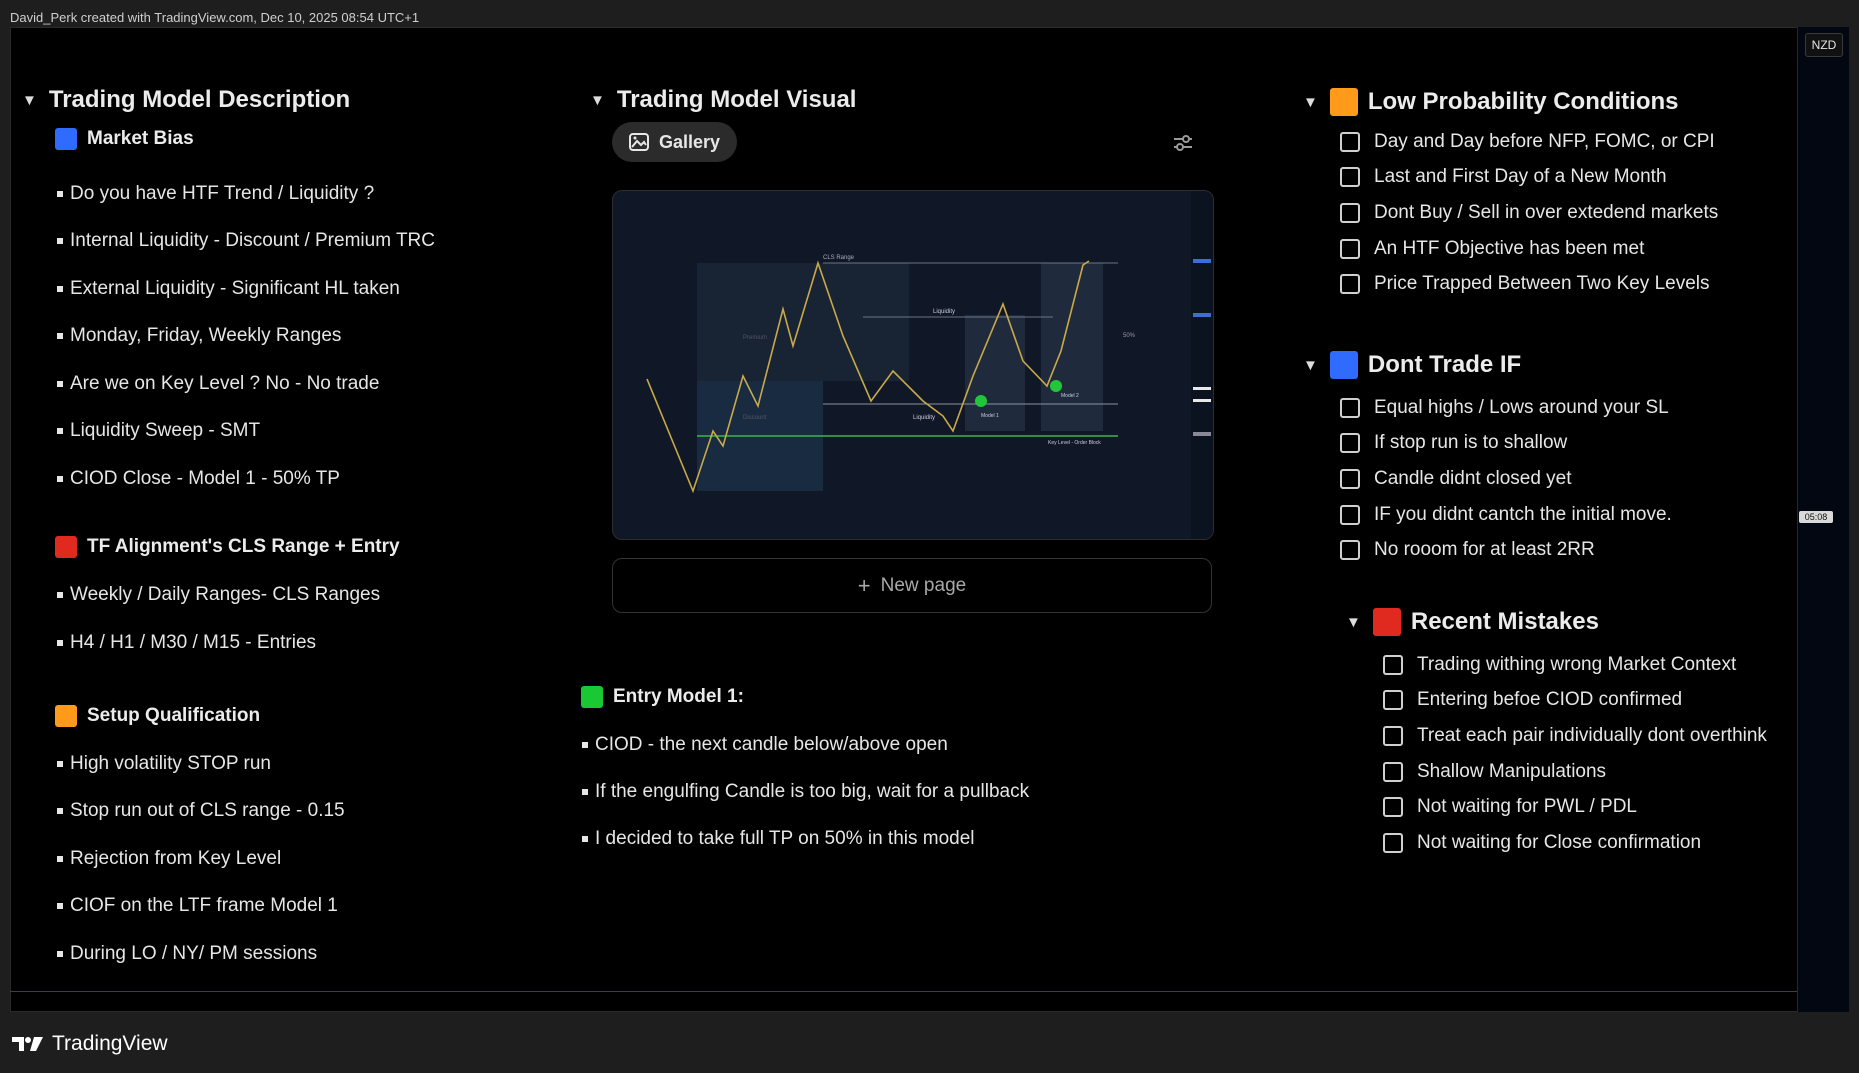  Describe the element at coordinates (1506, 444) in the screenshot. I see `checklist-item: If stop run is to shallow` at that location.